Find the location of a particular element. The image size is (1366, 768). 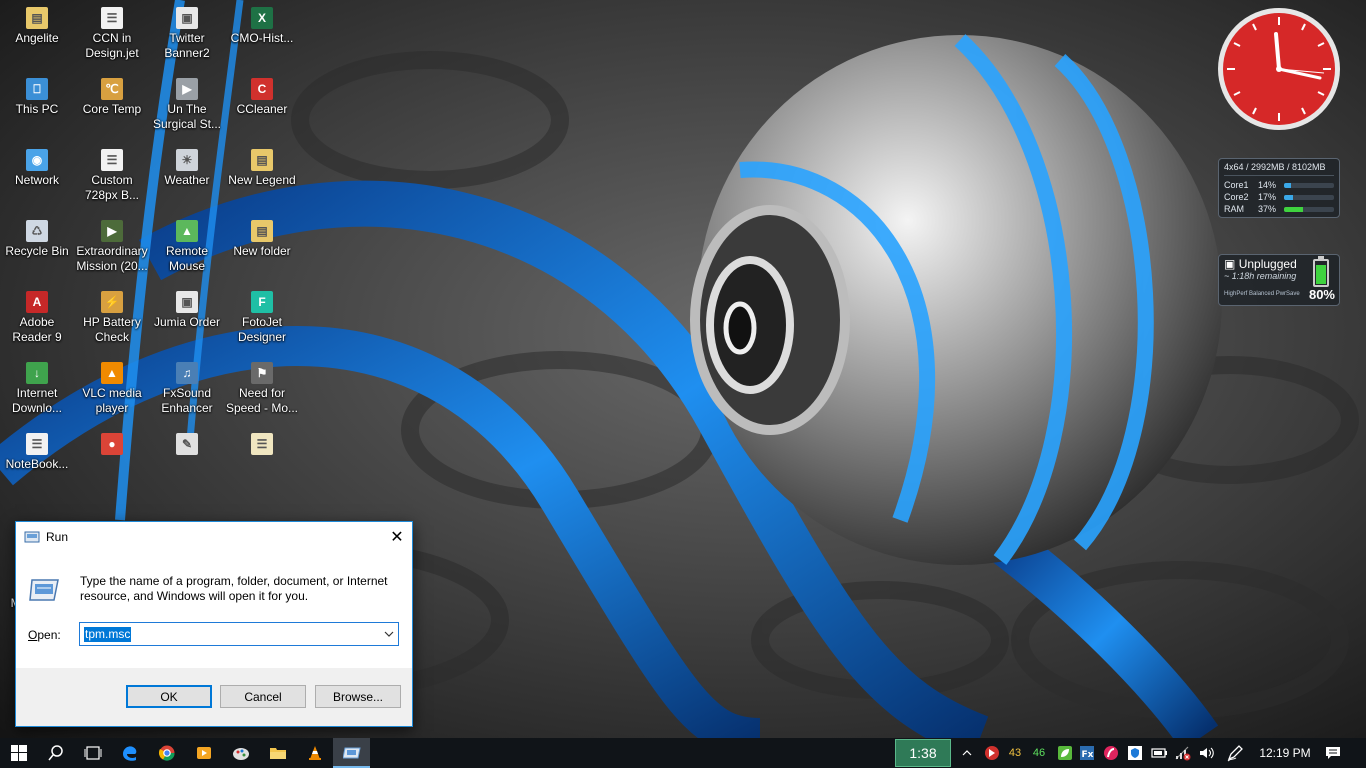

cpu-meter-bar is located at coordinates (1309, 197).